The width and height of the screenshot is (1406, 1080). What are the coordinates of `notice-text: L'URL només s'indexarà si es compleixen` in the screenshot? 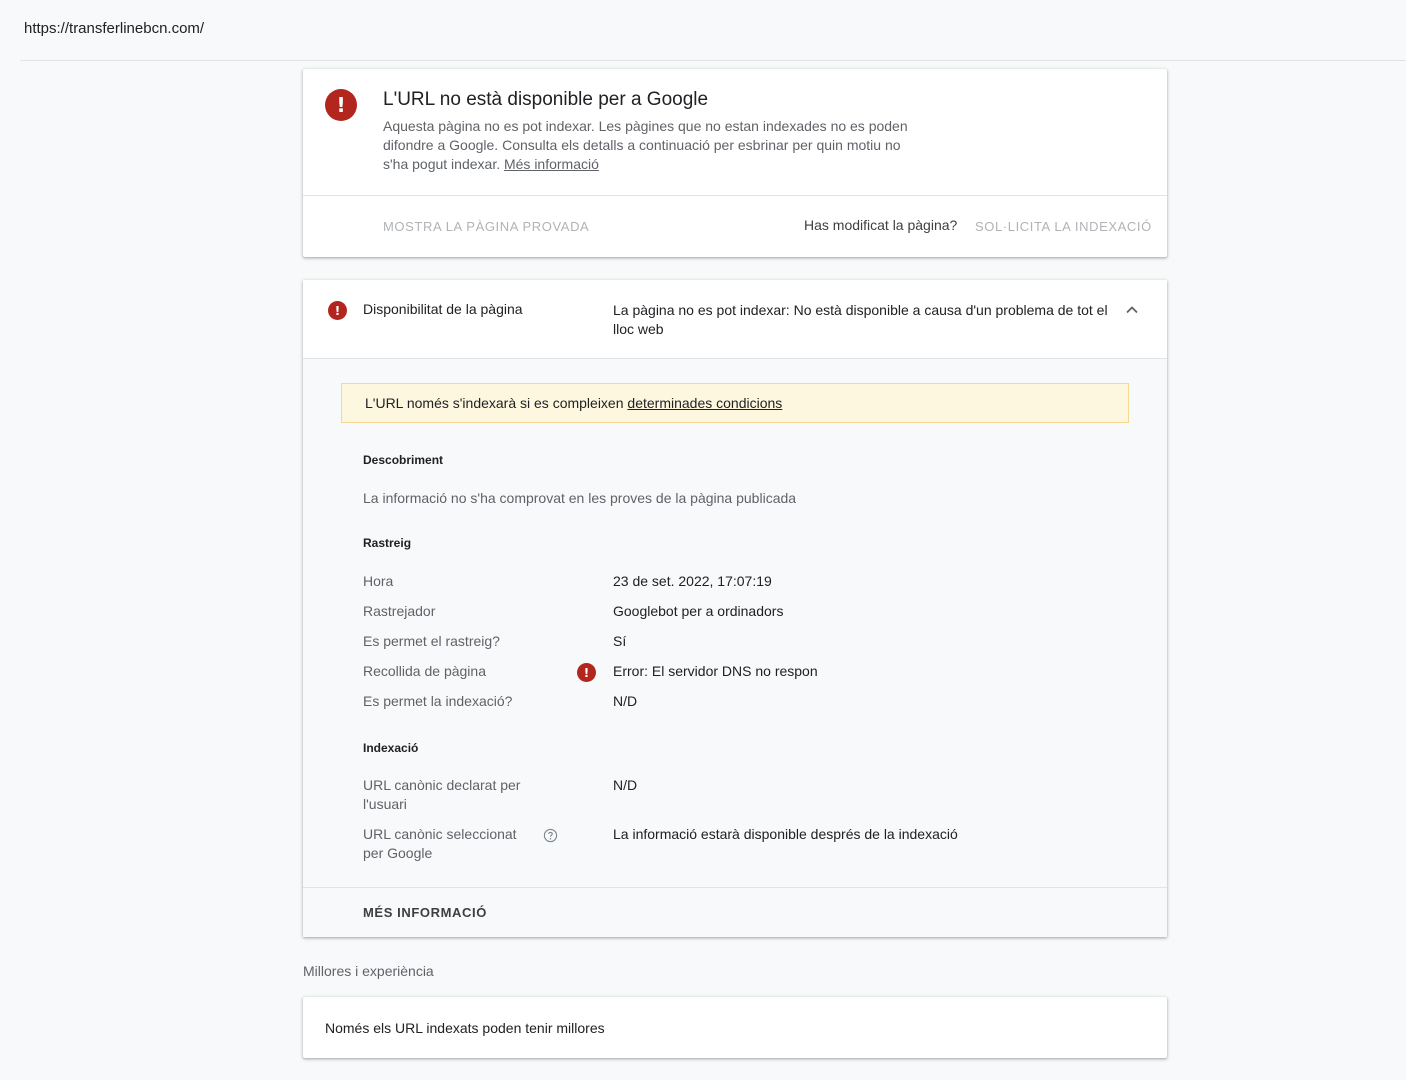 It's located at (494, 403).